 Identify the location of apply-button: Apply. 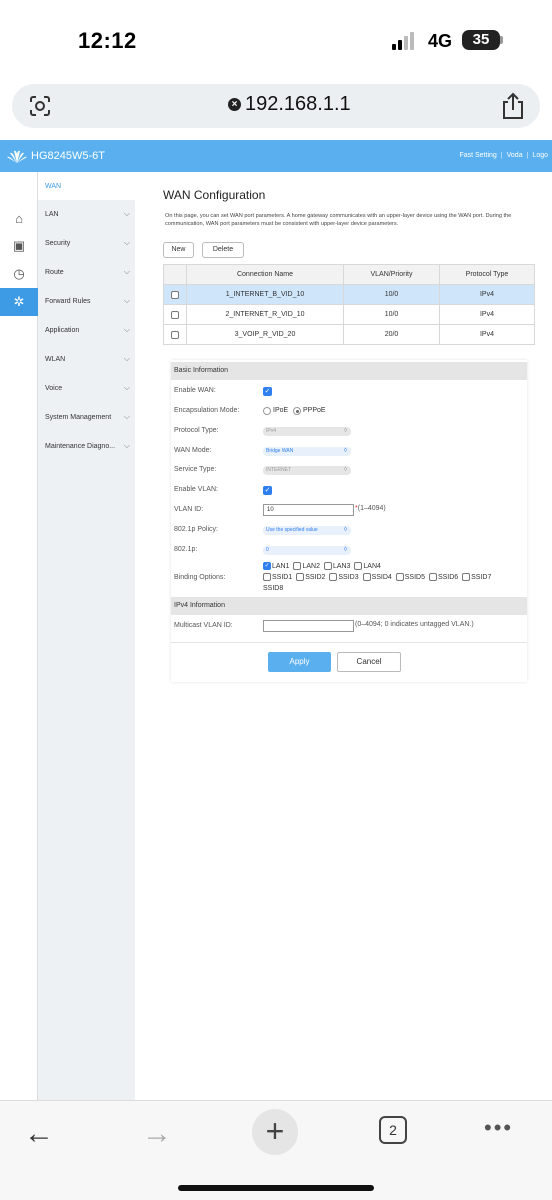
(299, 662).